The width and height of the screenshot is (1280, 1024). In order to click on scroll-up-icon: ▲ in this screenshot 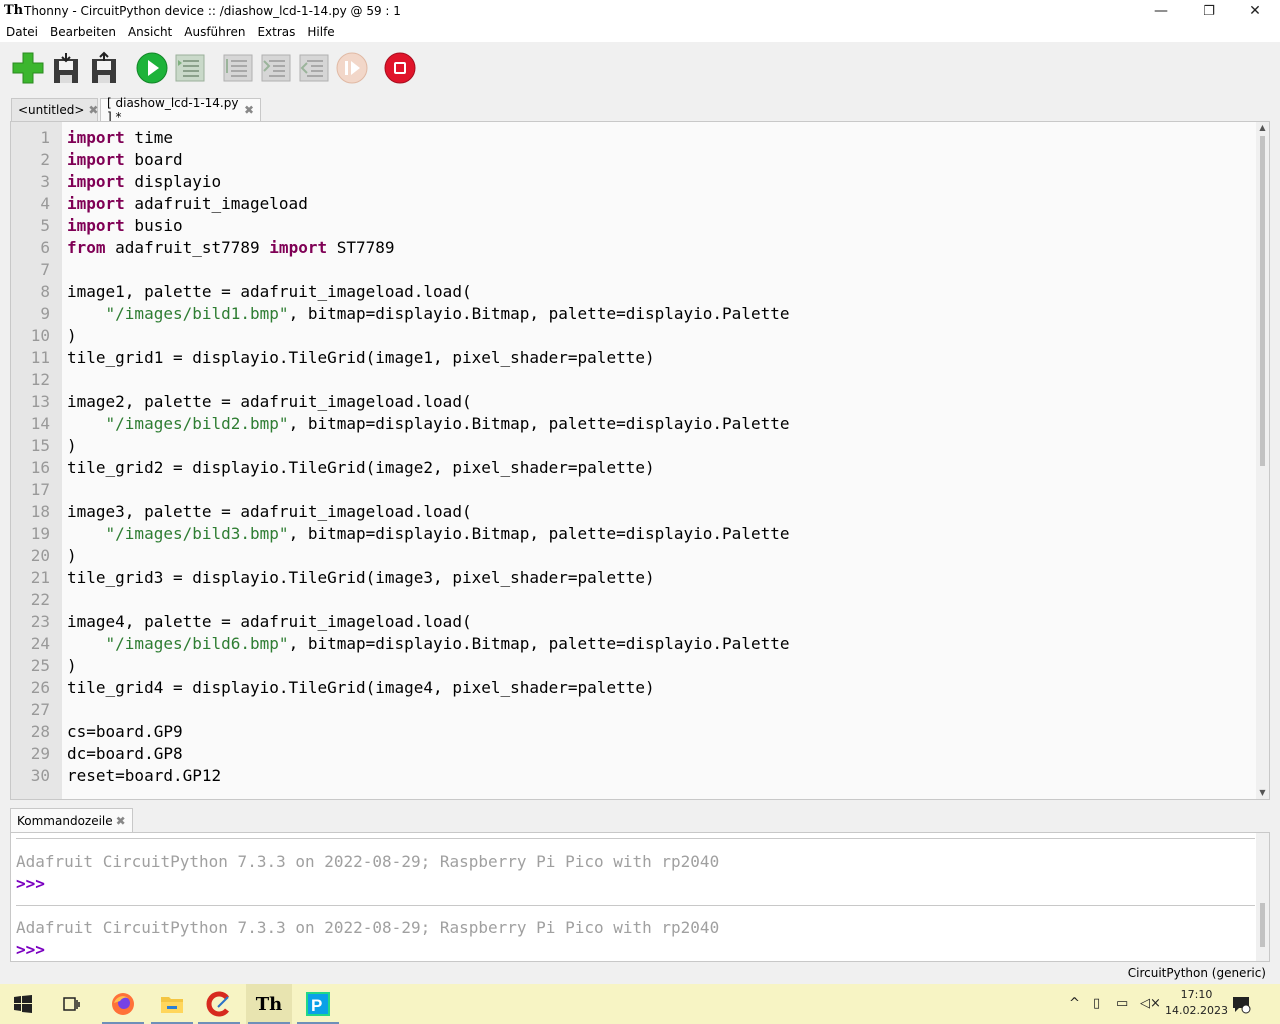, I will do `click(1262, 128)`.